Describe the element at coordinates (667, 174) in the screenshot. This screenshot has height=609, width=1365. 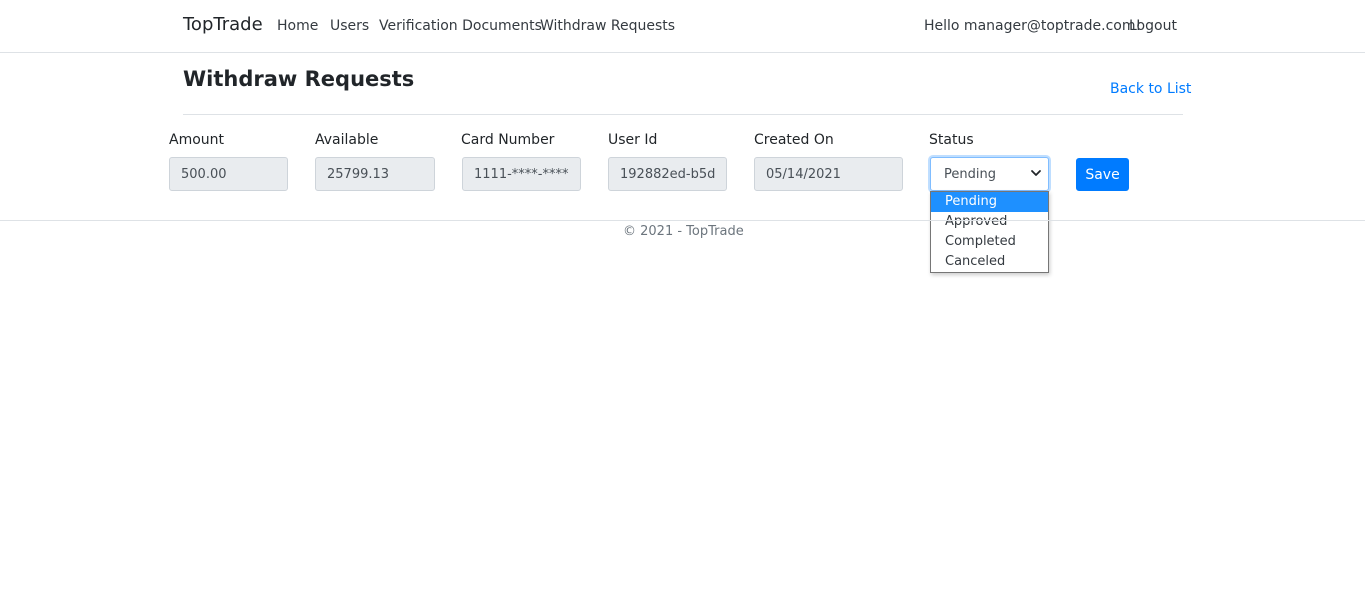
I see `user-id-field` at that location.